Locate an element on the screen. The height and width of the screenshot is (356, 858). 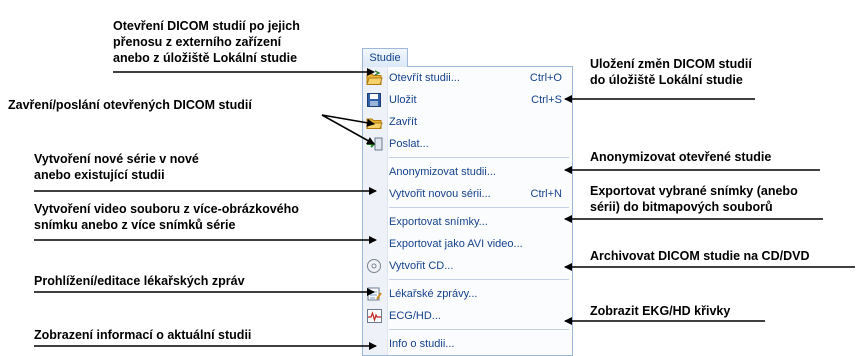
menu-item-new-series: Vytvořit novou sérii... Ctrl+N is located at coordinates (467, 194).